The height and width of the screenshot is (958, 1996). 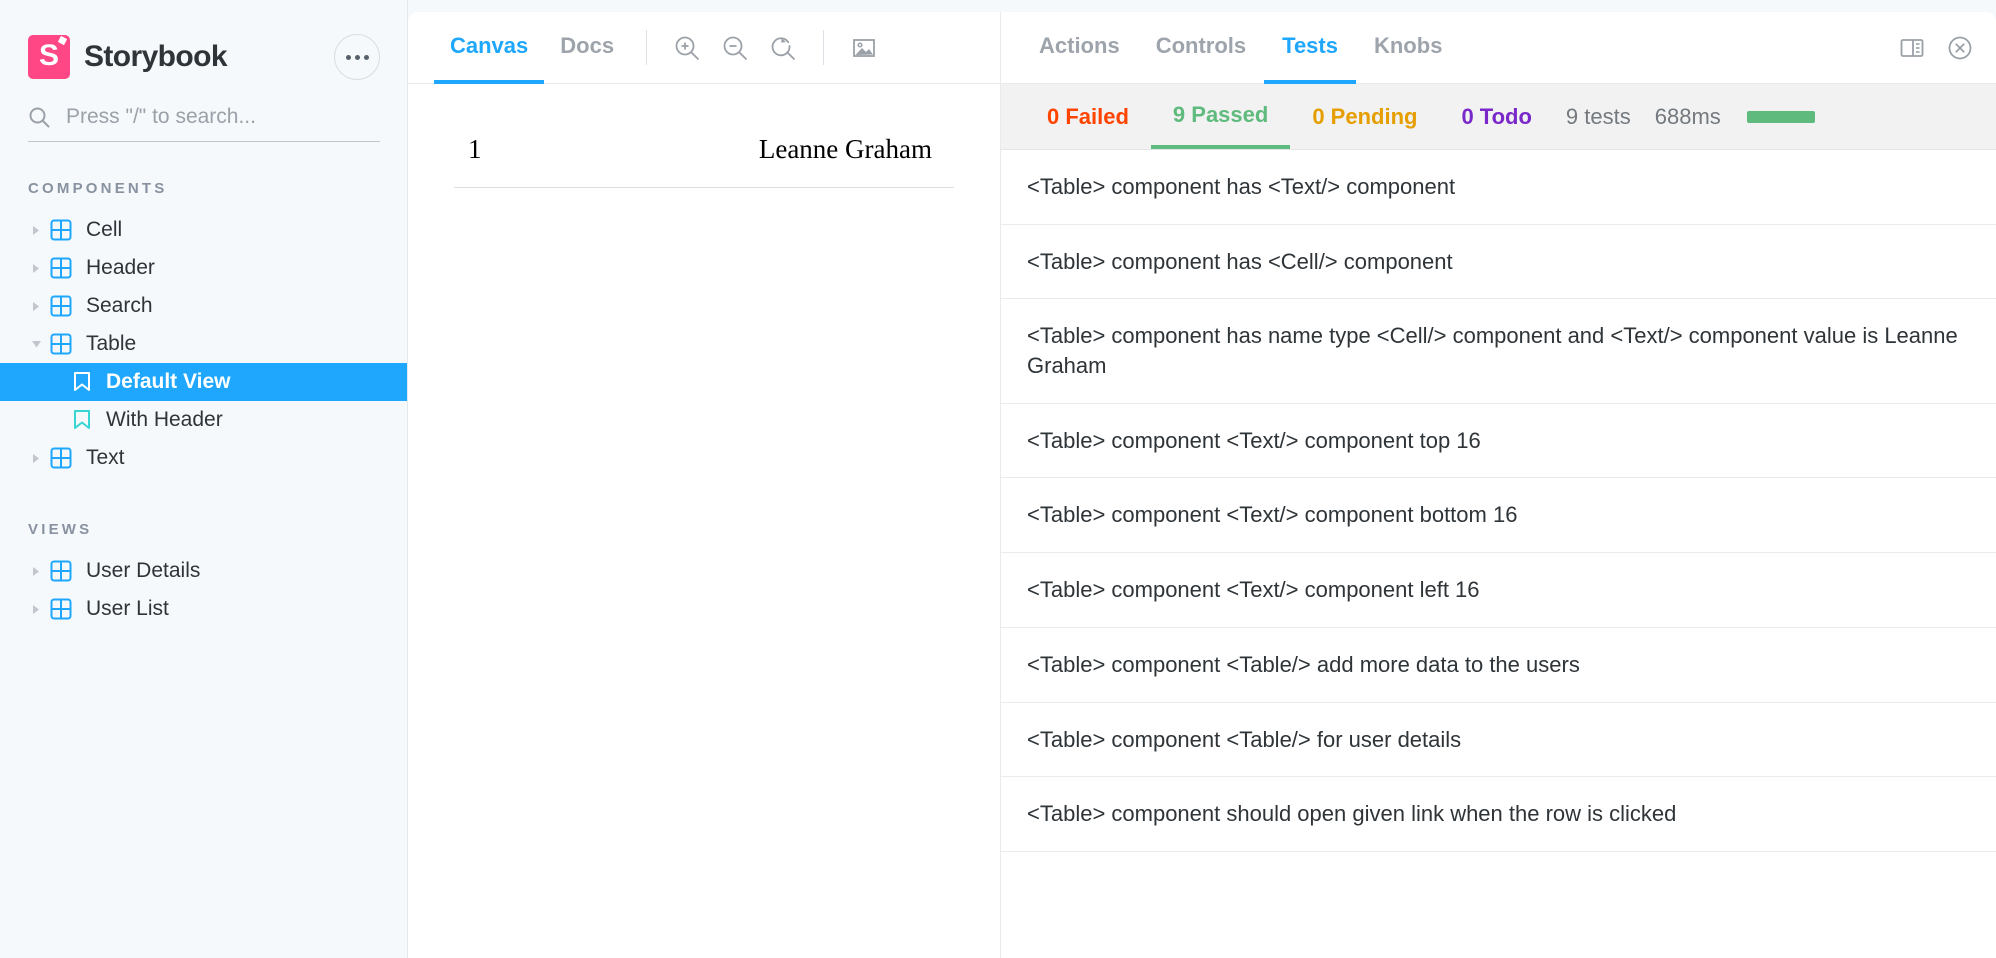 I want to click on sidebar-item-label: With Header, so click(x=164, y=419).